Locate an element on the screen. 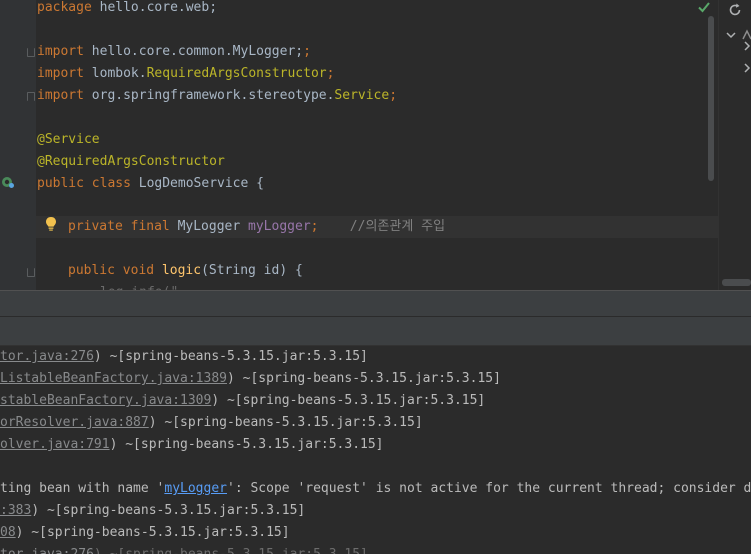 The width and height of the screenshot is (751, 554). code-line-14-partial: log.info(" is located at coordinates (139, 286).